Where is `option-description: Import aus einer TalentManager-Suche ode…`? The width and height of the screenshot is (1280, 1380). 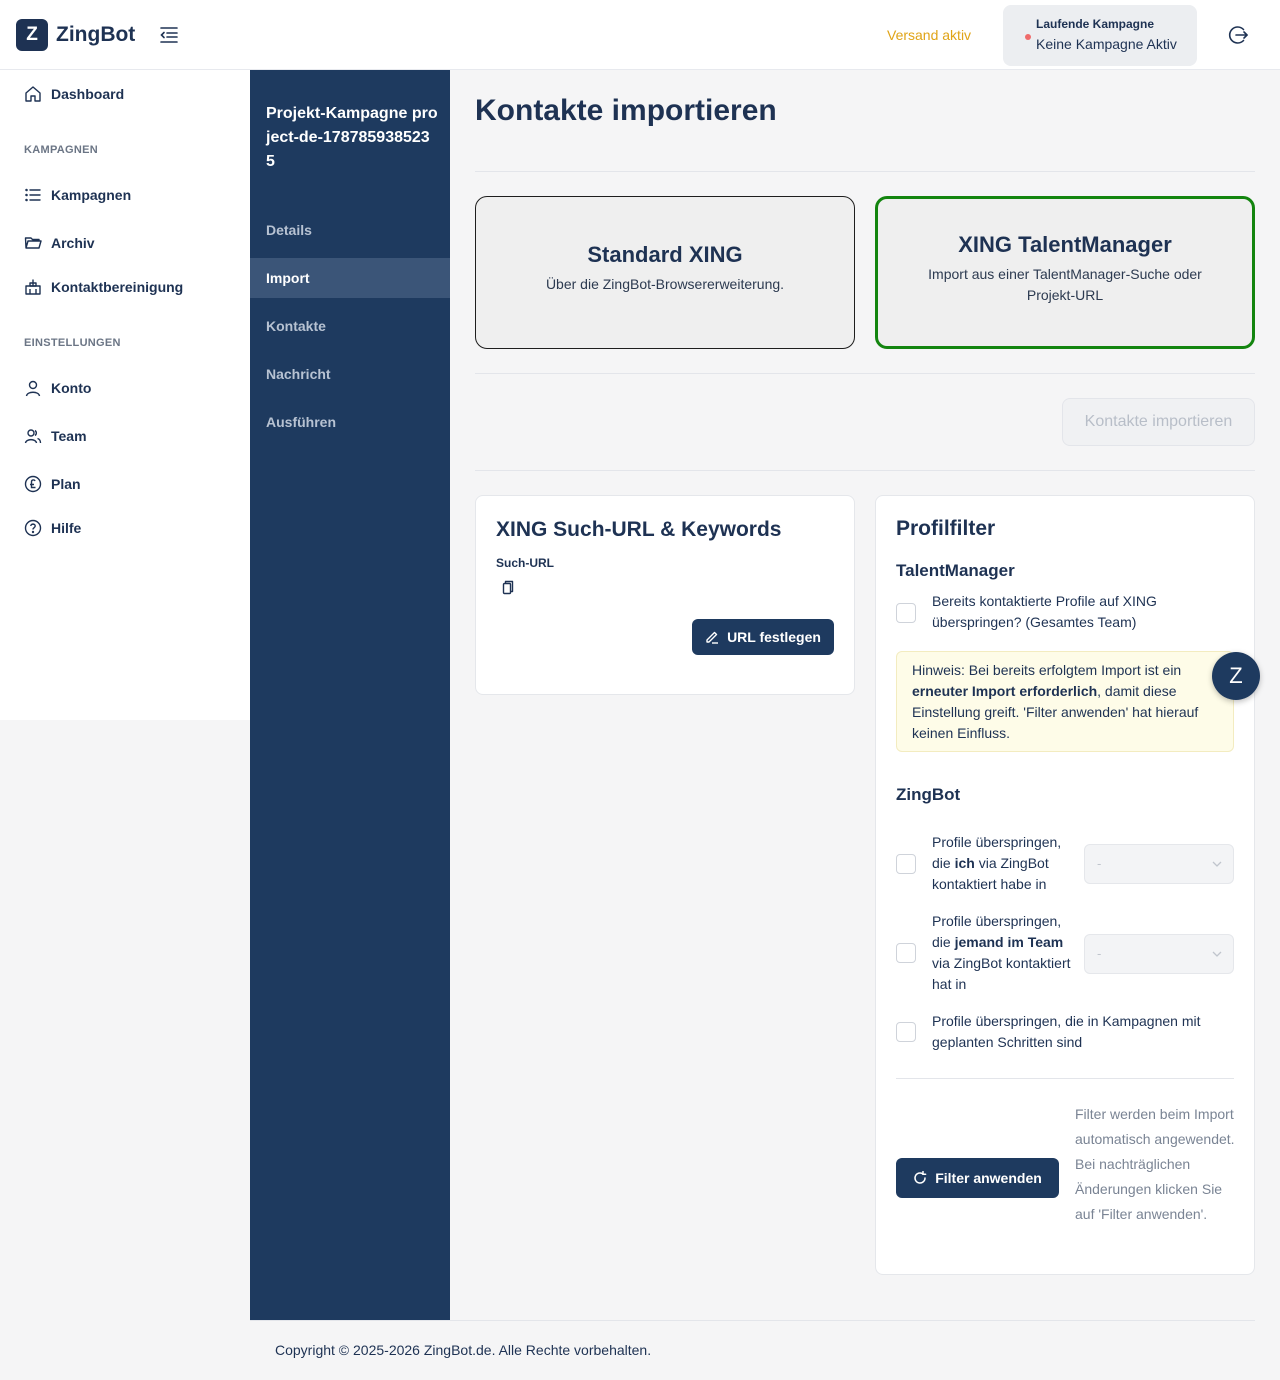 option-description: Import aus einer TalentManager-Suche ode… is located at coordinates (1065, 284).